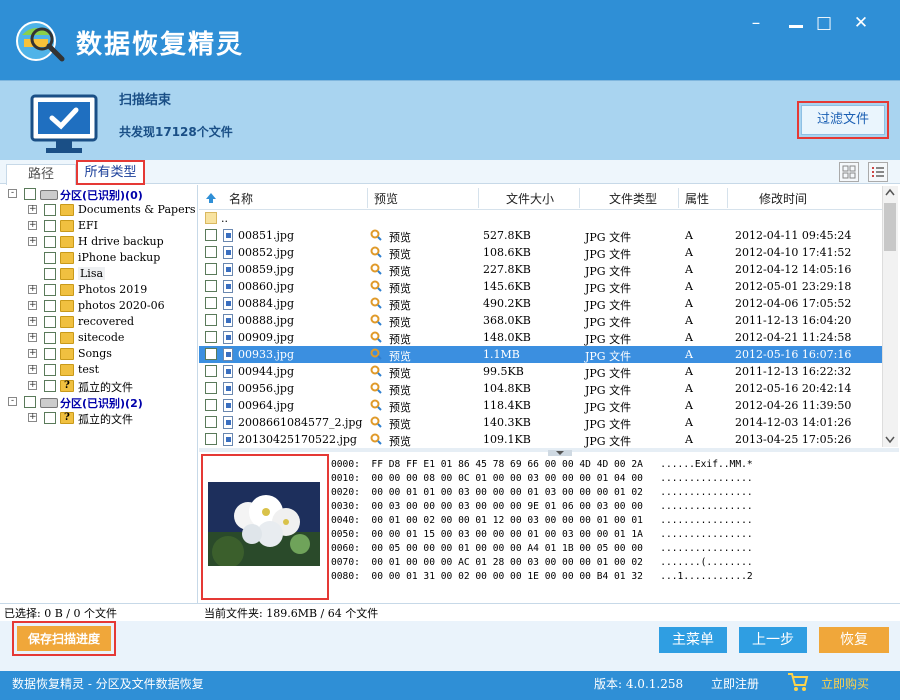 Image resolution: width=900 pixels, height=700 pixels. I want to click on main-menu-button: 主菜单, so click(693, 640).